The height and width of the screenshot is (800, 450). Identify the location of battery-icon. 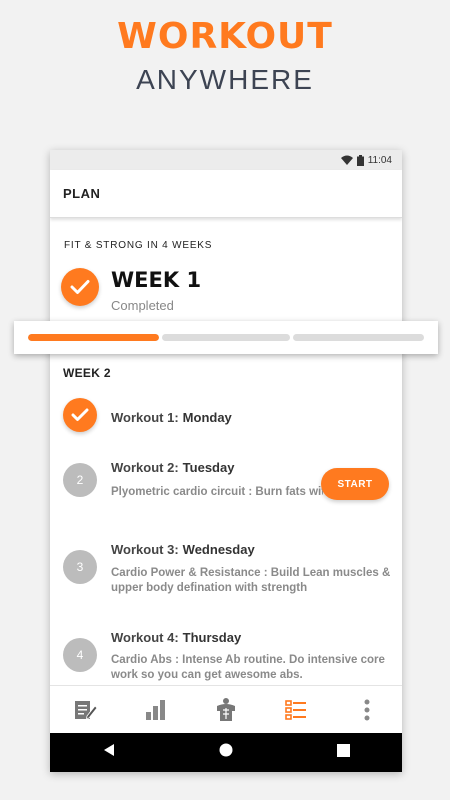
(360, 160).